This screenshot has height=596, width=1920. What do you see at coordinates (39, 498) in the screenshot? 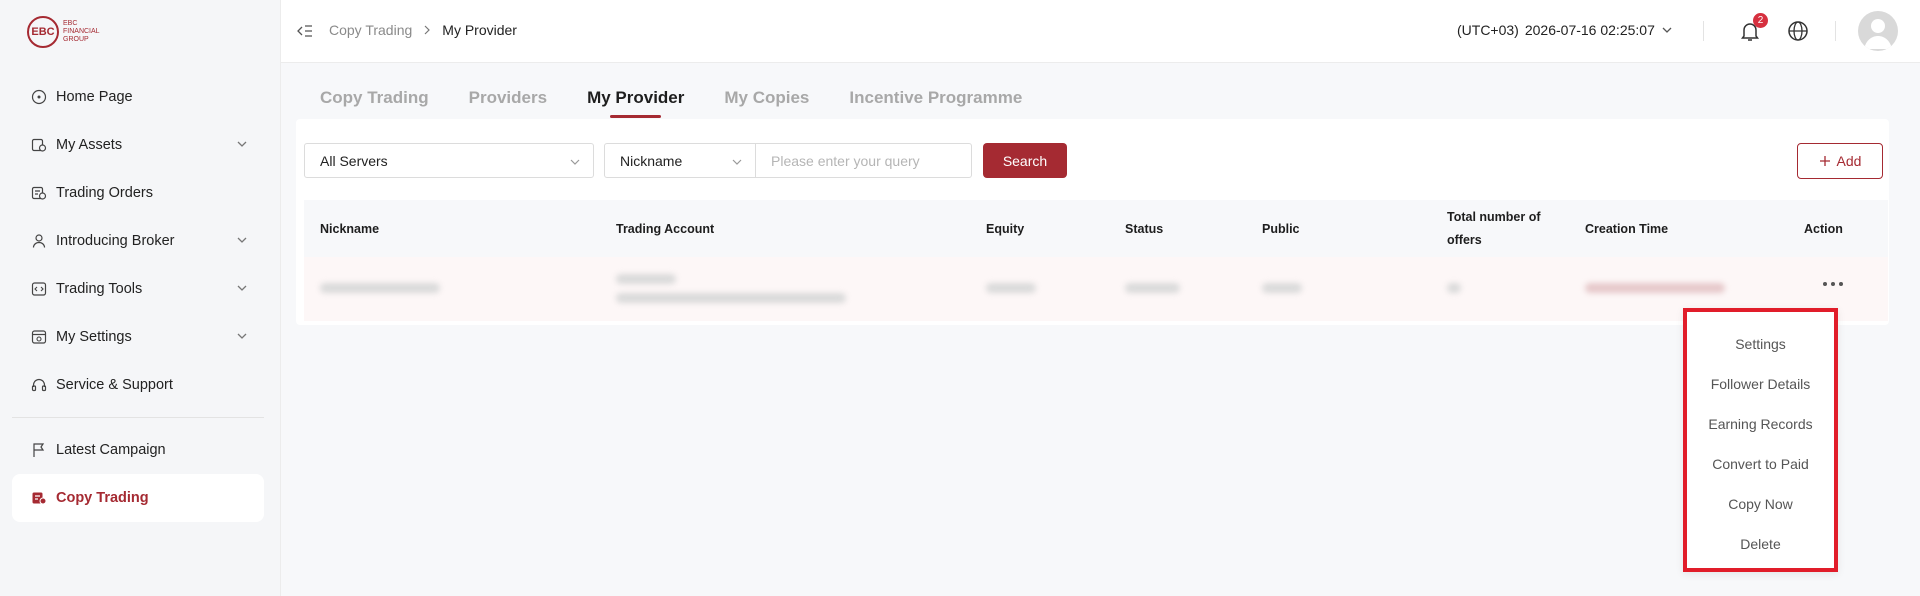
I see `copy-trading-icon` at bounding box center [39, 498].